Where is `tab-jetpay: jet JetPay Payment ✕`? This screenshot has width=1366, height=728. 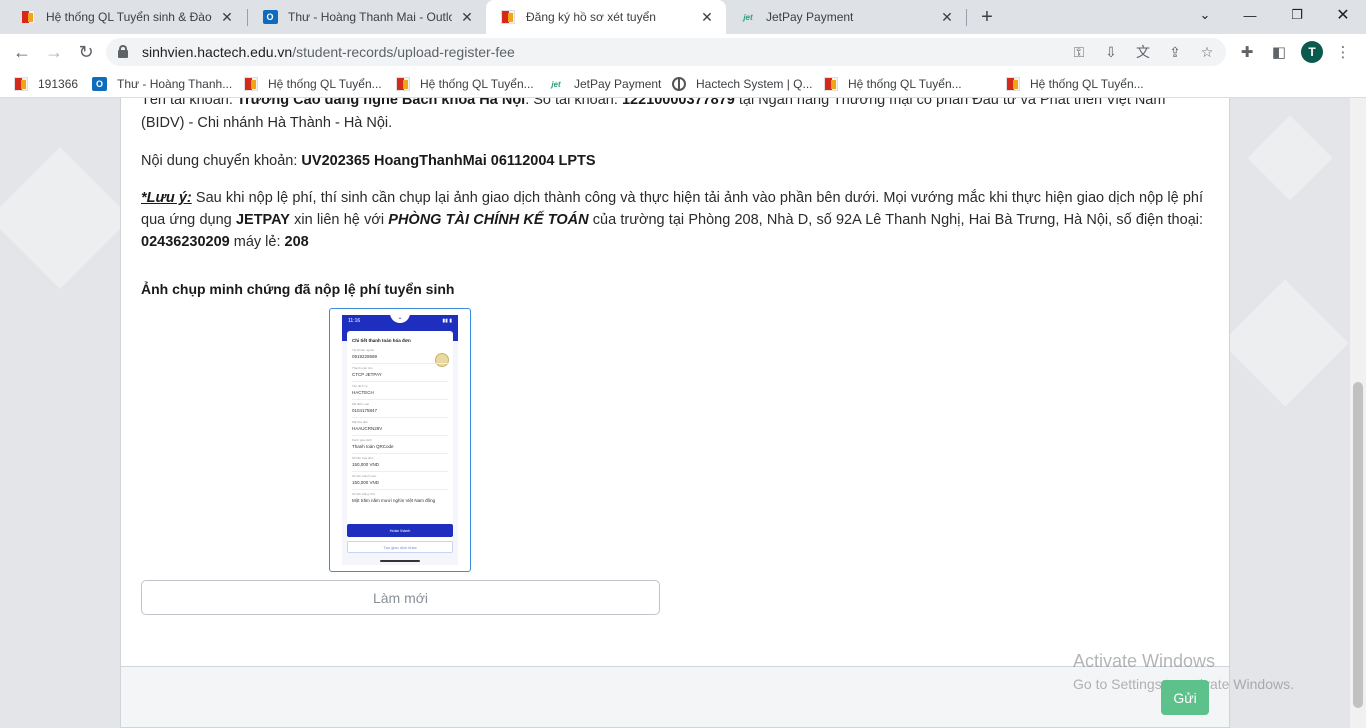
tab-jetpay: jet JetPay Payment ✕ is located at coordinates (846, 17).